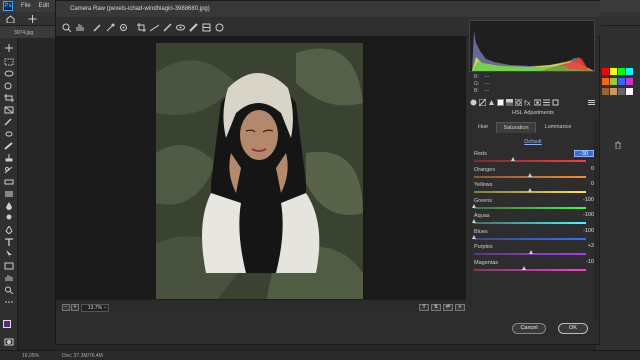  Describe the element at coordinates (9, 182) in the screenshot. I see `eraser-icon` at that location.